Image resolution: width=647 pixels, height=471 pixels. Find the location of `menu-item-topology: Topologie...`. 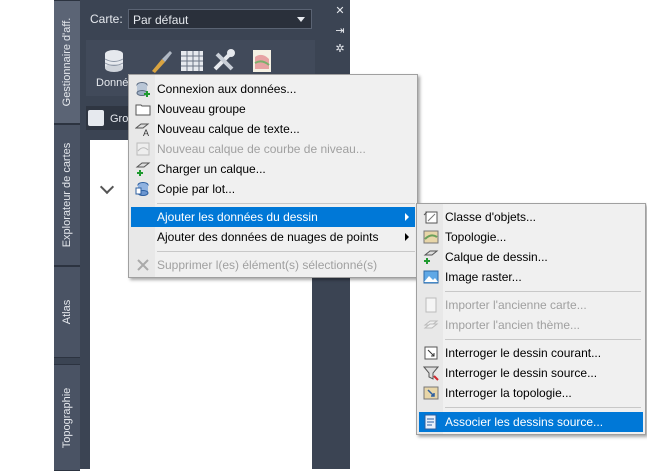

menu-item-topology: Topologie... is located at coordinates (531, 237).